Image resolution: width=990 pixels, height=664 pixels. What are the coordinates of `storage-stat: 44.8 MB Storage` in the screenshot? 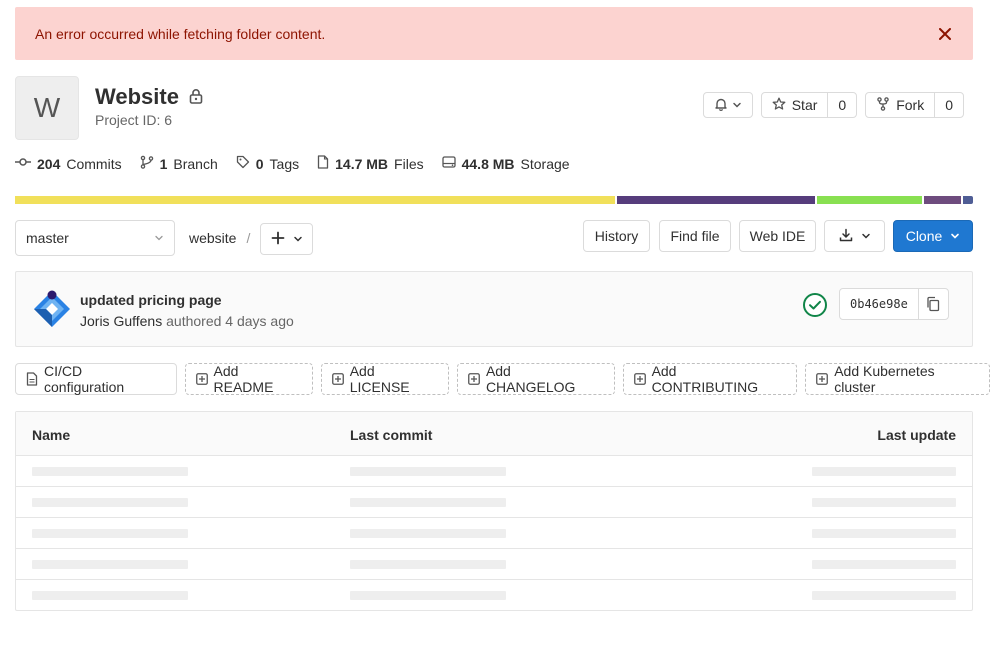 It's located at (505, 163).